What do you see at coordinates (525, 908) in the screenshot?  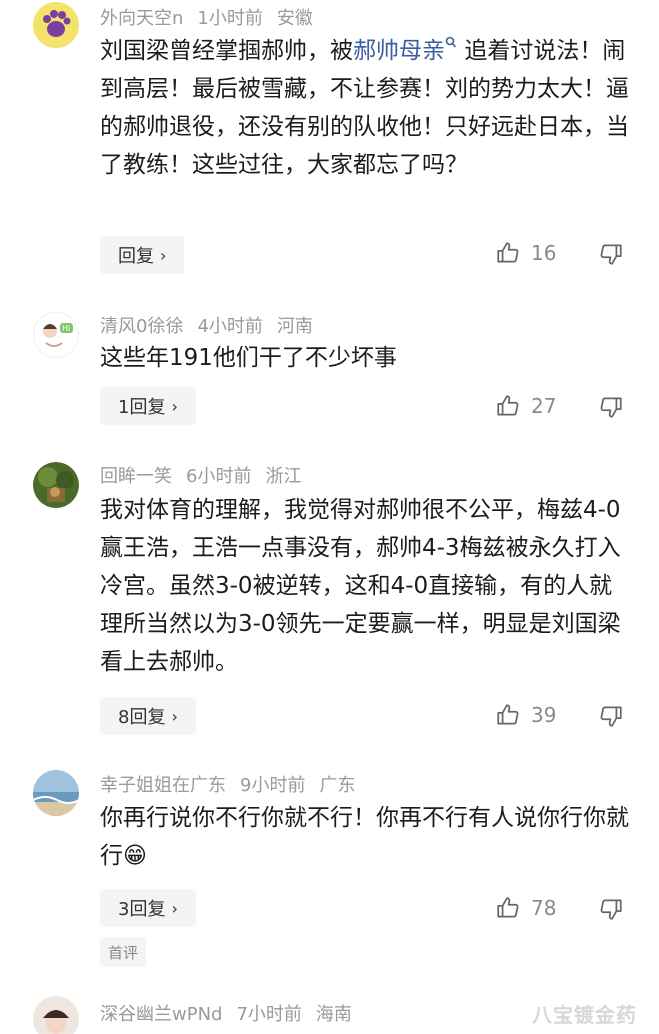 I see `like-button: 78` at bounding box center [525, 908].